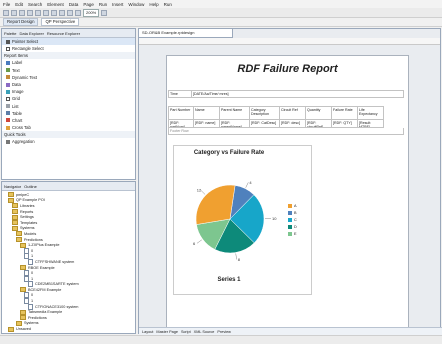  I want to click on palette-item-image: Image, so click(68, 91).